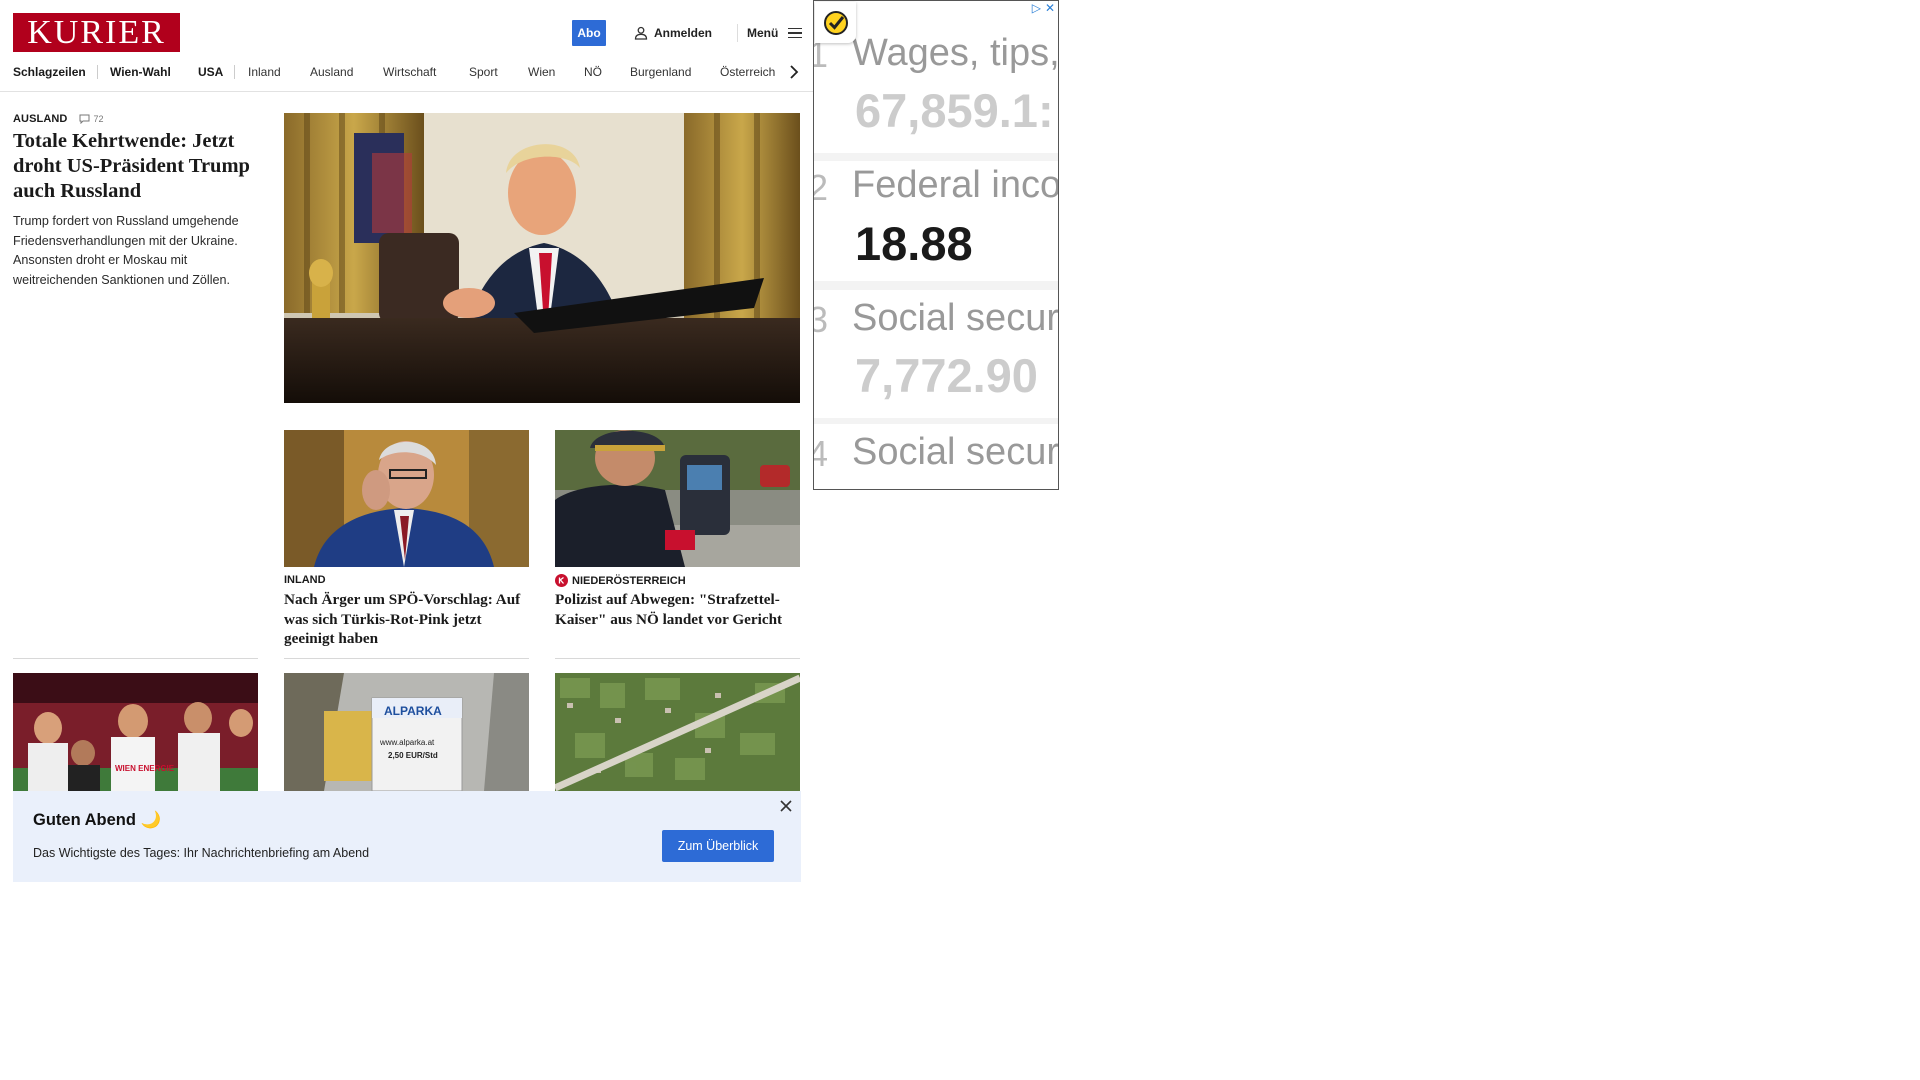 The height and width of the screenshot is (1080, 1920). What do you see at coordinates (413, 711) in the screenshot?
I see `sign-brand: ALPARKA` at bounding box center [413, 711].